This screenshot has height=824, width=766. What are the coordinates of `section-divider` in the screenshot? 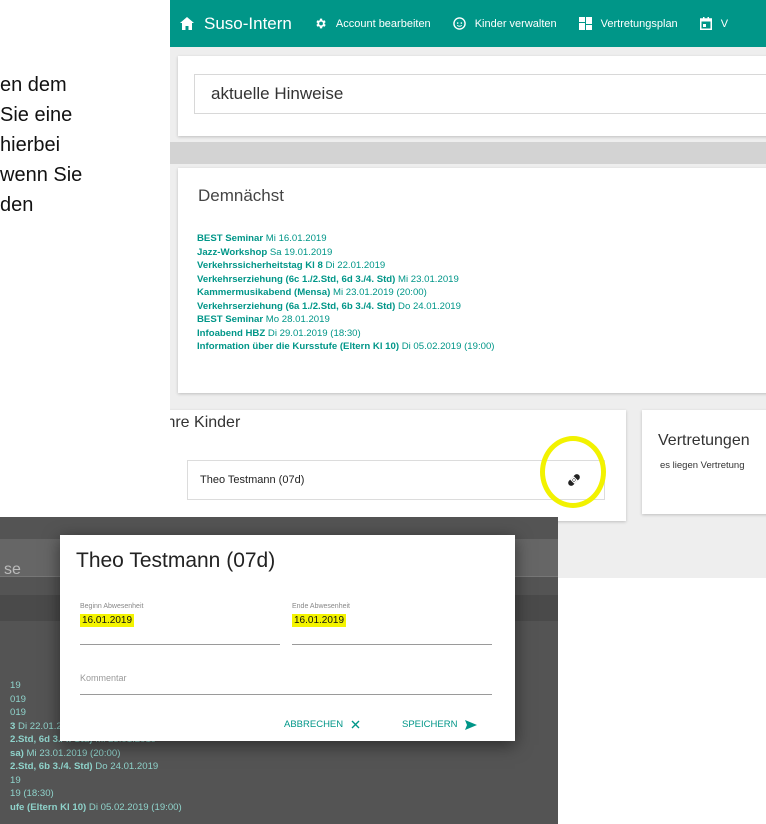 It's located at (468, 153).